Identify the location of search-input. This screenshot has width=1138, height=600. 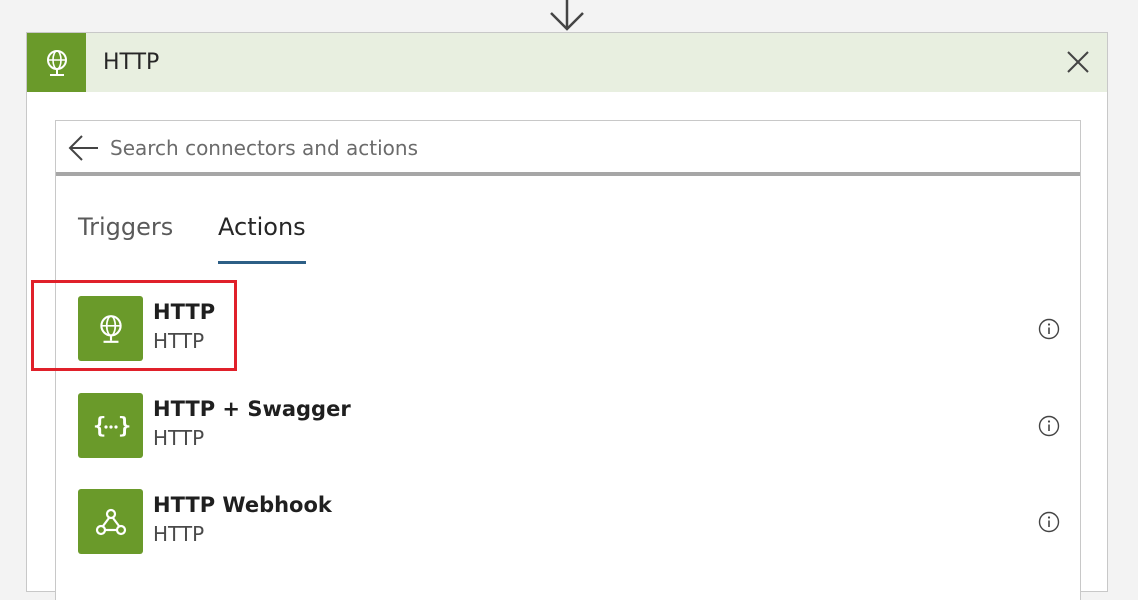
(560, 148).